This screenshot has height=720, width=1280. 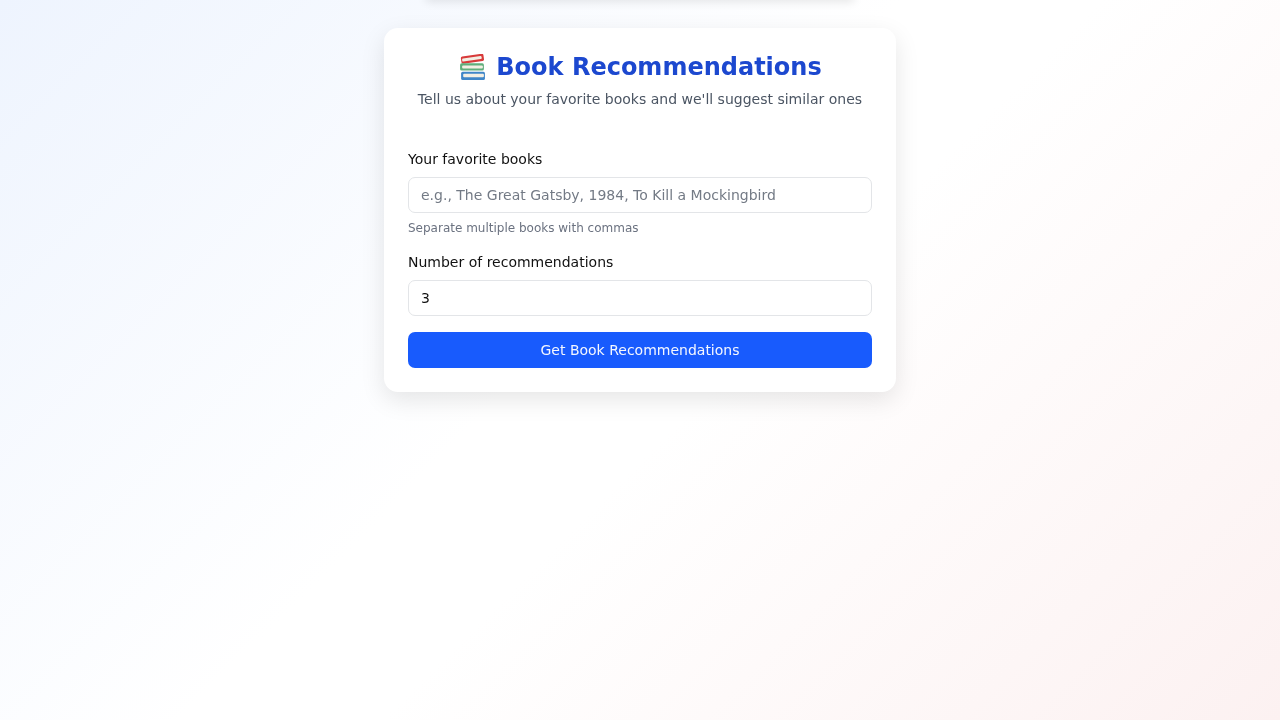 I want to click on text-input: 3, so click(x=640, y=298).